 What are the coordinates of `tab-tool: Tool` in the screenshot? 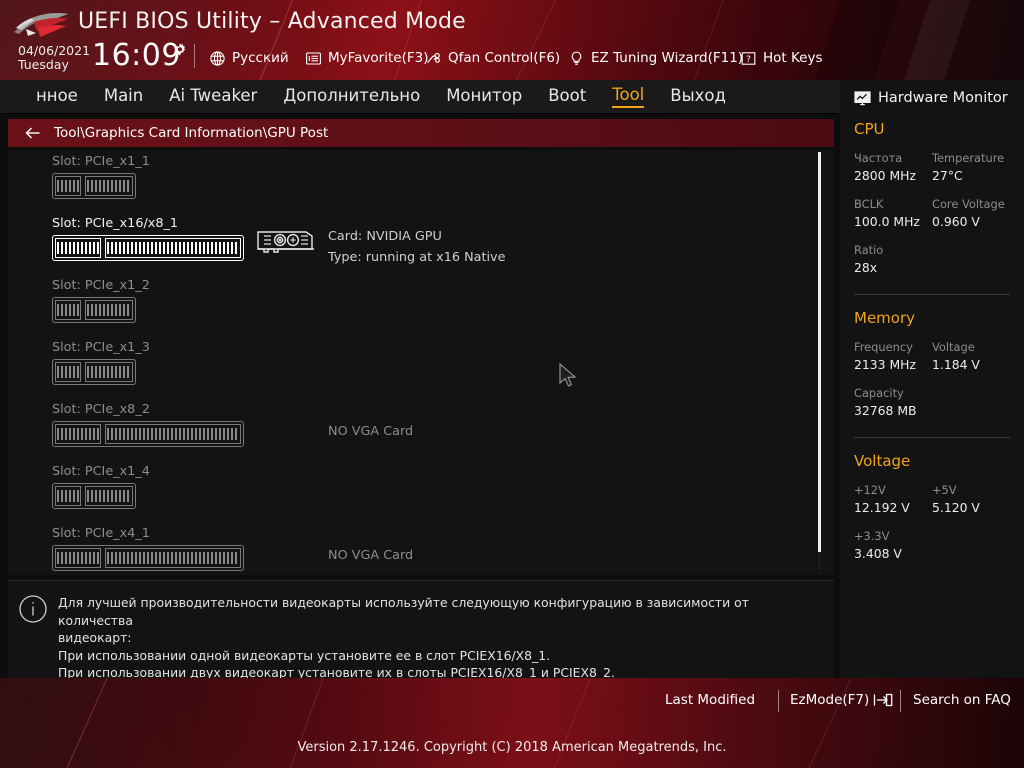 It's located at (628, 96).